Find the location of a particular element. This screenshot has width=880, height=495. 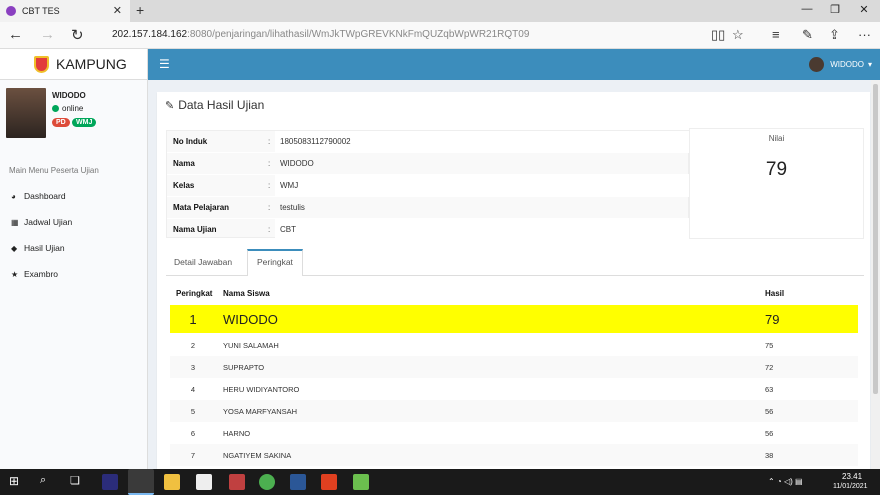

row-name: SUPRAPTO is located at coordinates (244, 367).